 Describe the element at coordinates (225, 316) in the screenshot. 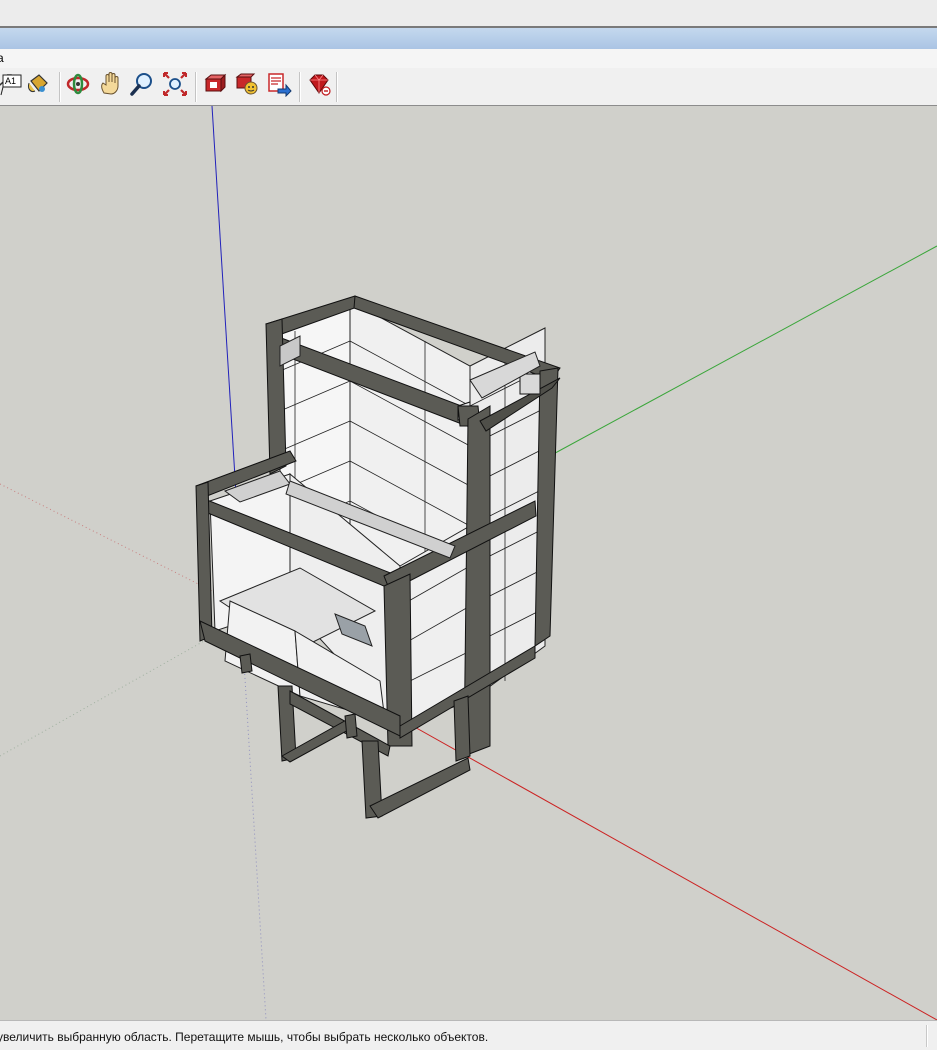

I see `blue-axis` at that location.